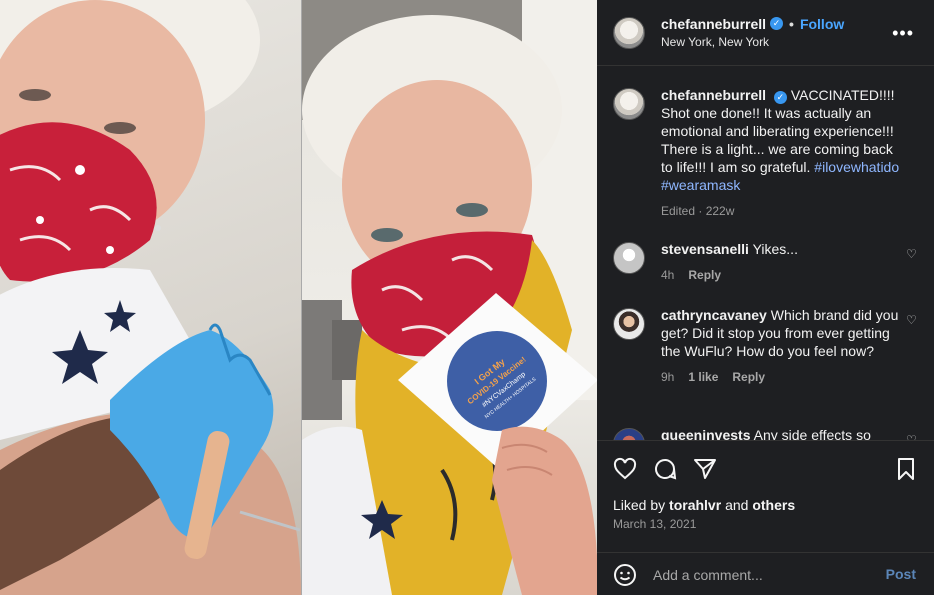 The width and height of the screenshot is (934, 595). I want to click on action-icons, so click(765, 469).